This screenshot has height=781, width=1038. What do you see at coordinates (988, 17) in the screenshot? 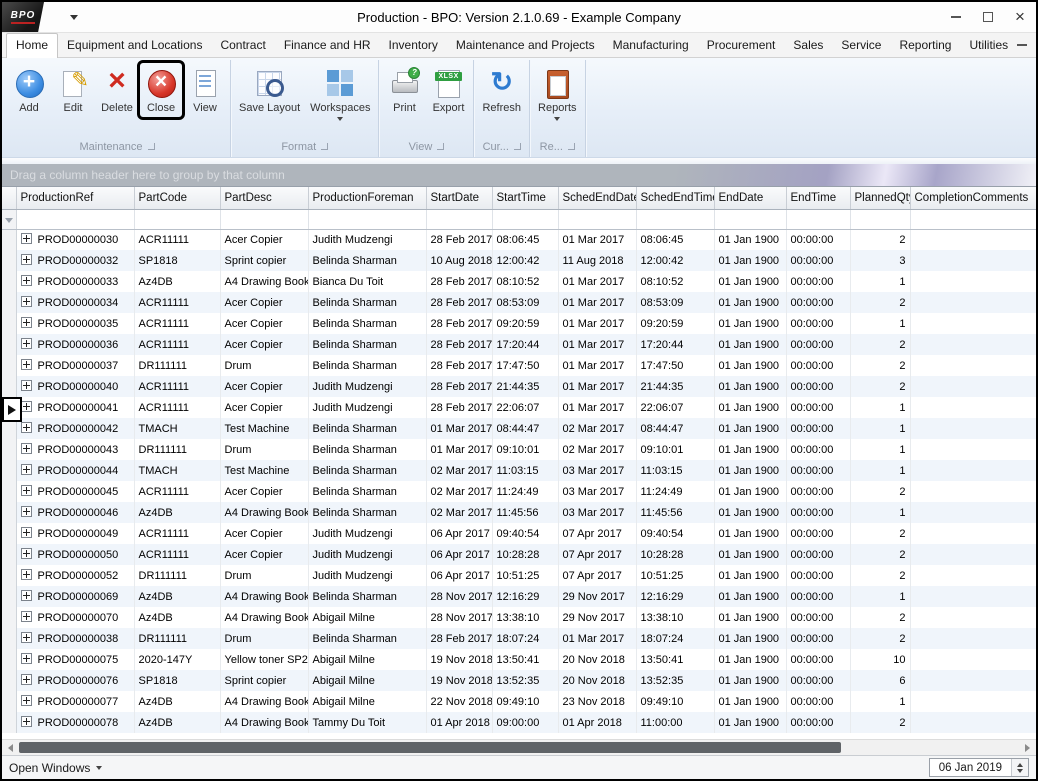
I see `maximize-button` at bounding box center [988, 17].